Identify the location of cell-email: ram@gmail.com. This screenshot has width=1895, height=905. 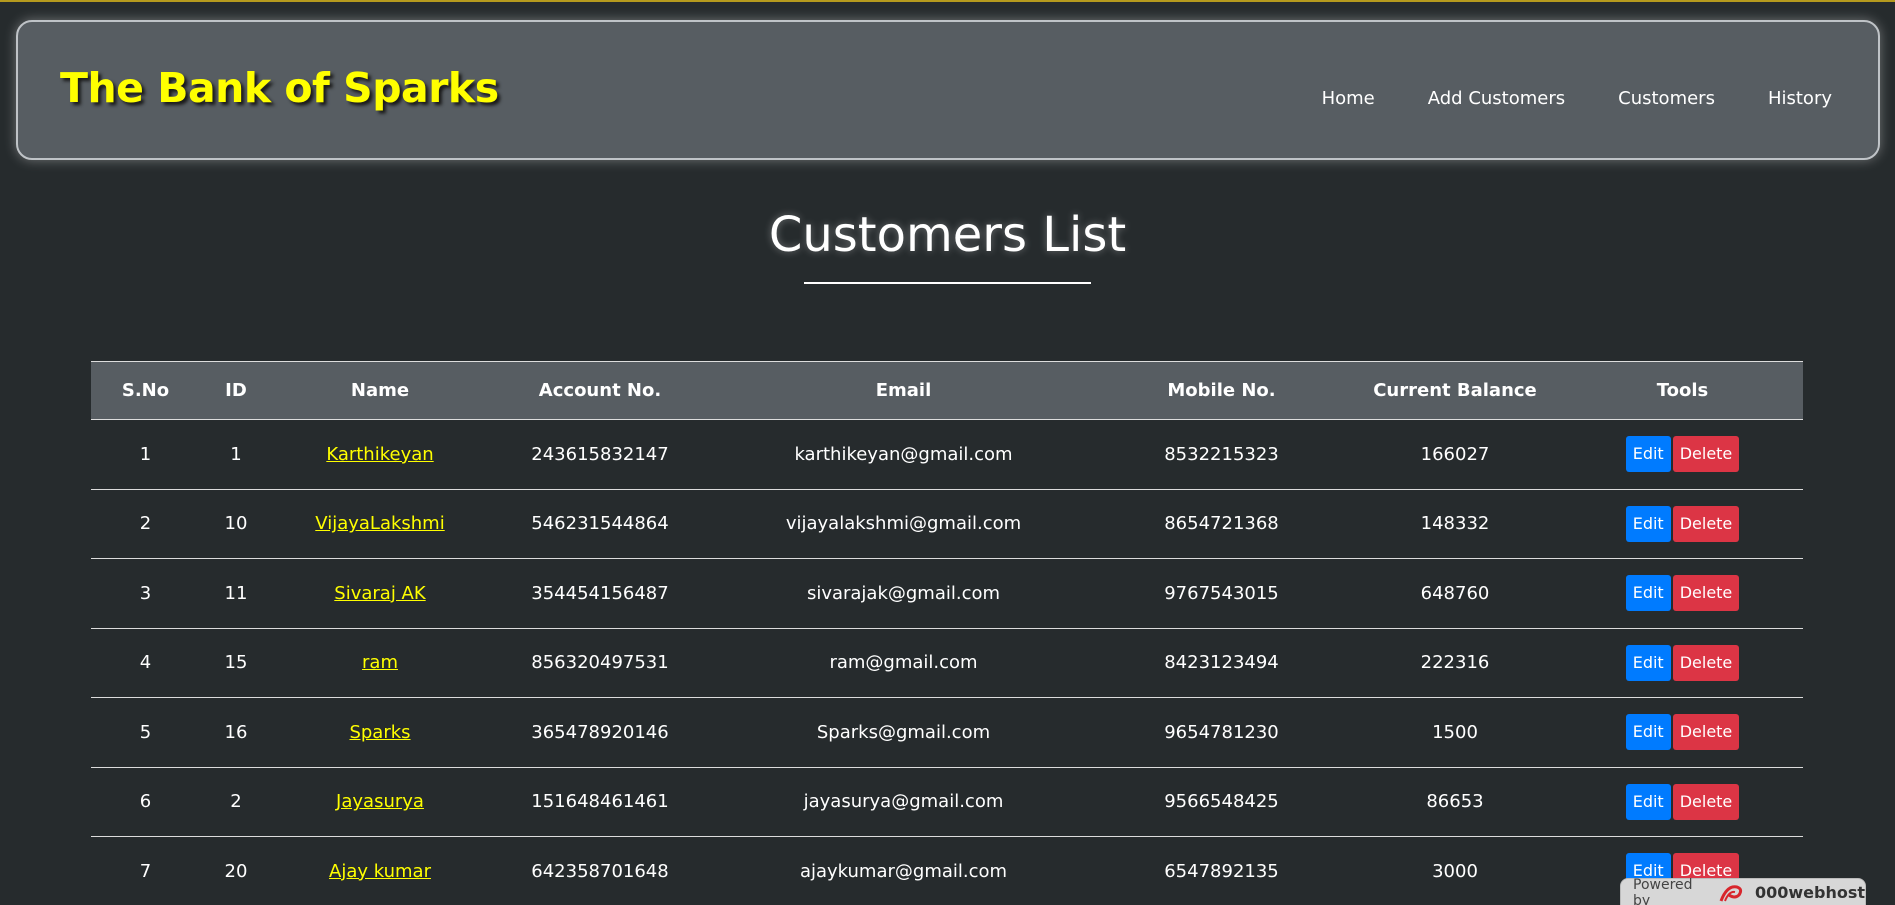
(903, 663).